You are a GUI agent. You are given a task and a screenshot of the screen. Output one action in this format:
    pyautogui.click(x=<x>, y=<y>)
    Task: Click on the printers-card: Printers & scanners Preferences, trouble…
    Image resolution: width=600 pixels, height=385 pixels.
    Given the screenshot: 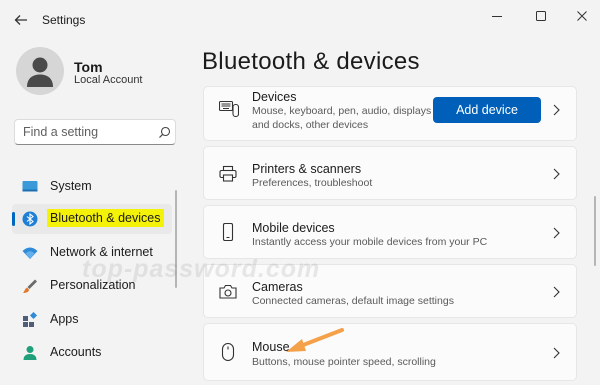 What is the action you would take?
    pyautogui.click(x=390, y=173)
    